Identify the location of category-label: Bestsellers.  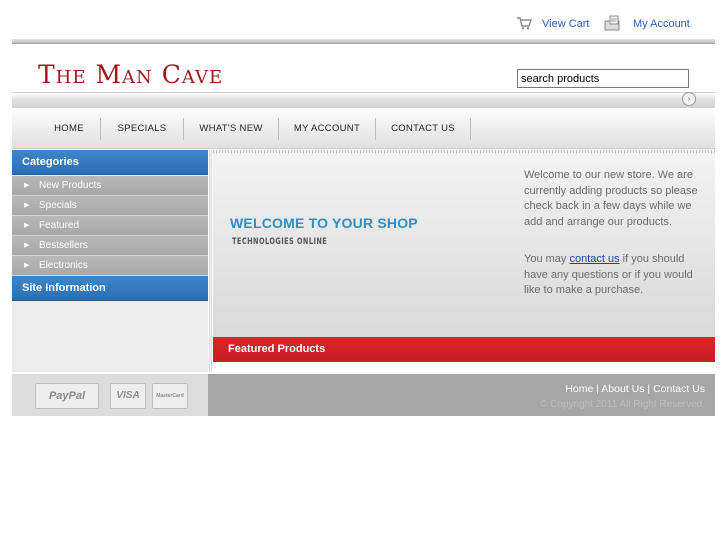
(63, 245).